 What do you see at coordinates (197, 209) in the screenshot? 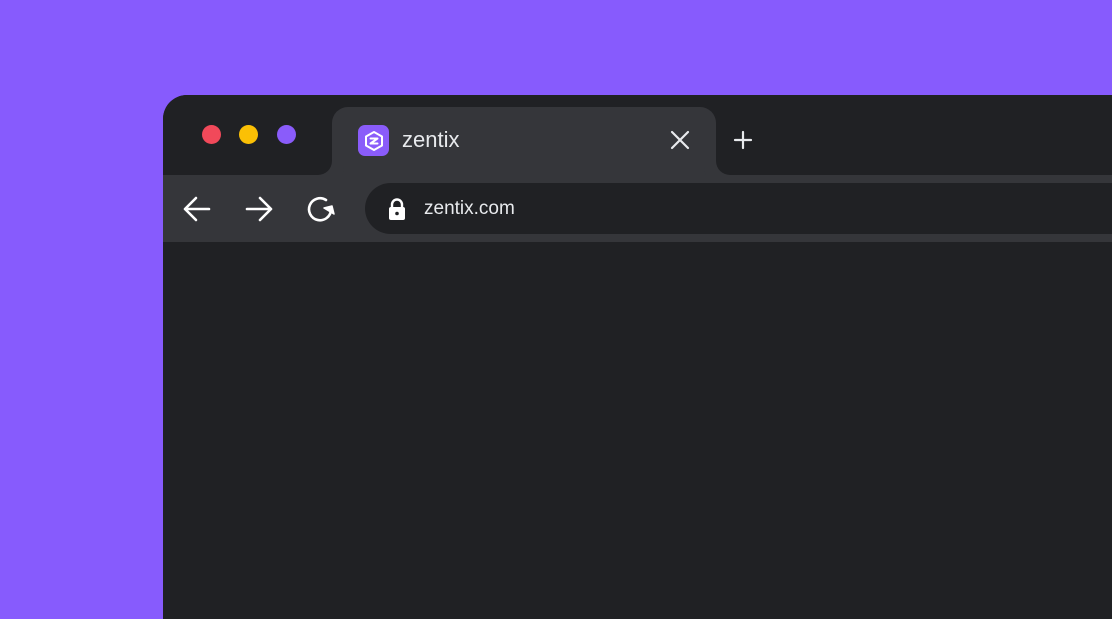
I see `arrow-left-icon` at bounding box center [197, 209].